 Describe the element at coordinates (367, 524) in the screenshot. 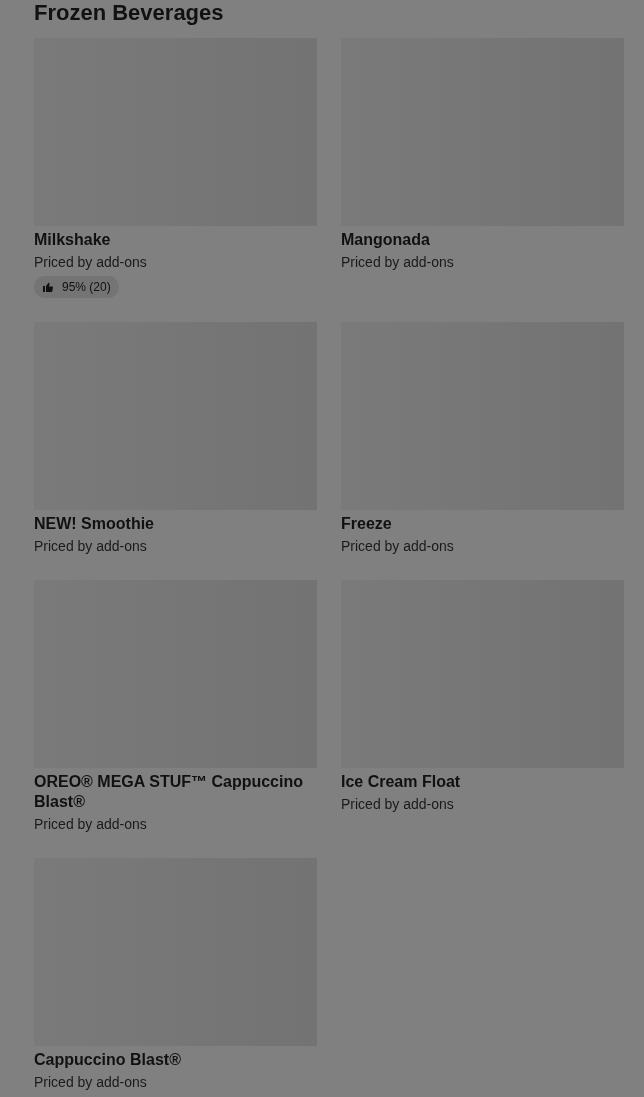

I see `item-name: Freeze` at that location.